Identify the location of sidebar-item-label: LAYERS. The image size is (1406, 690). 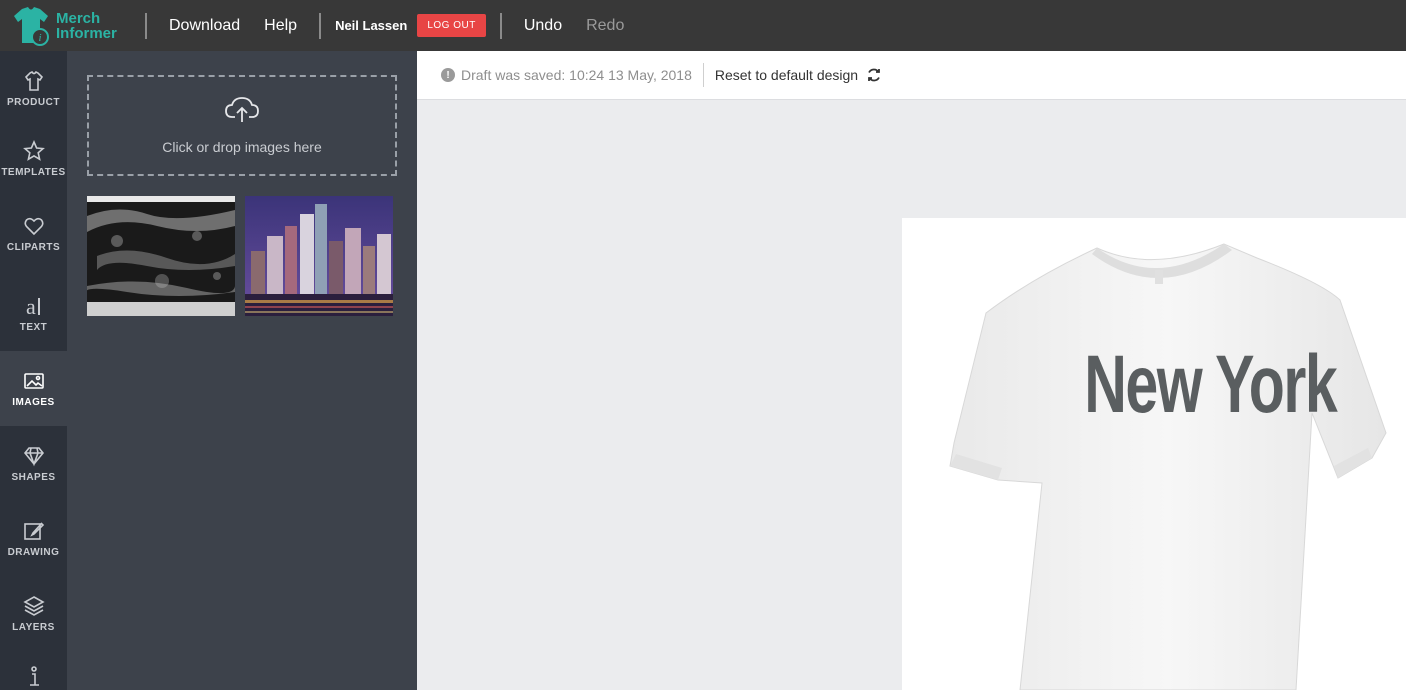
(33, 627).